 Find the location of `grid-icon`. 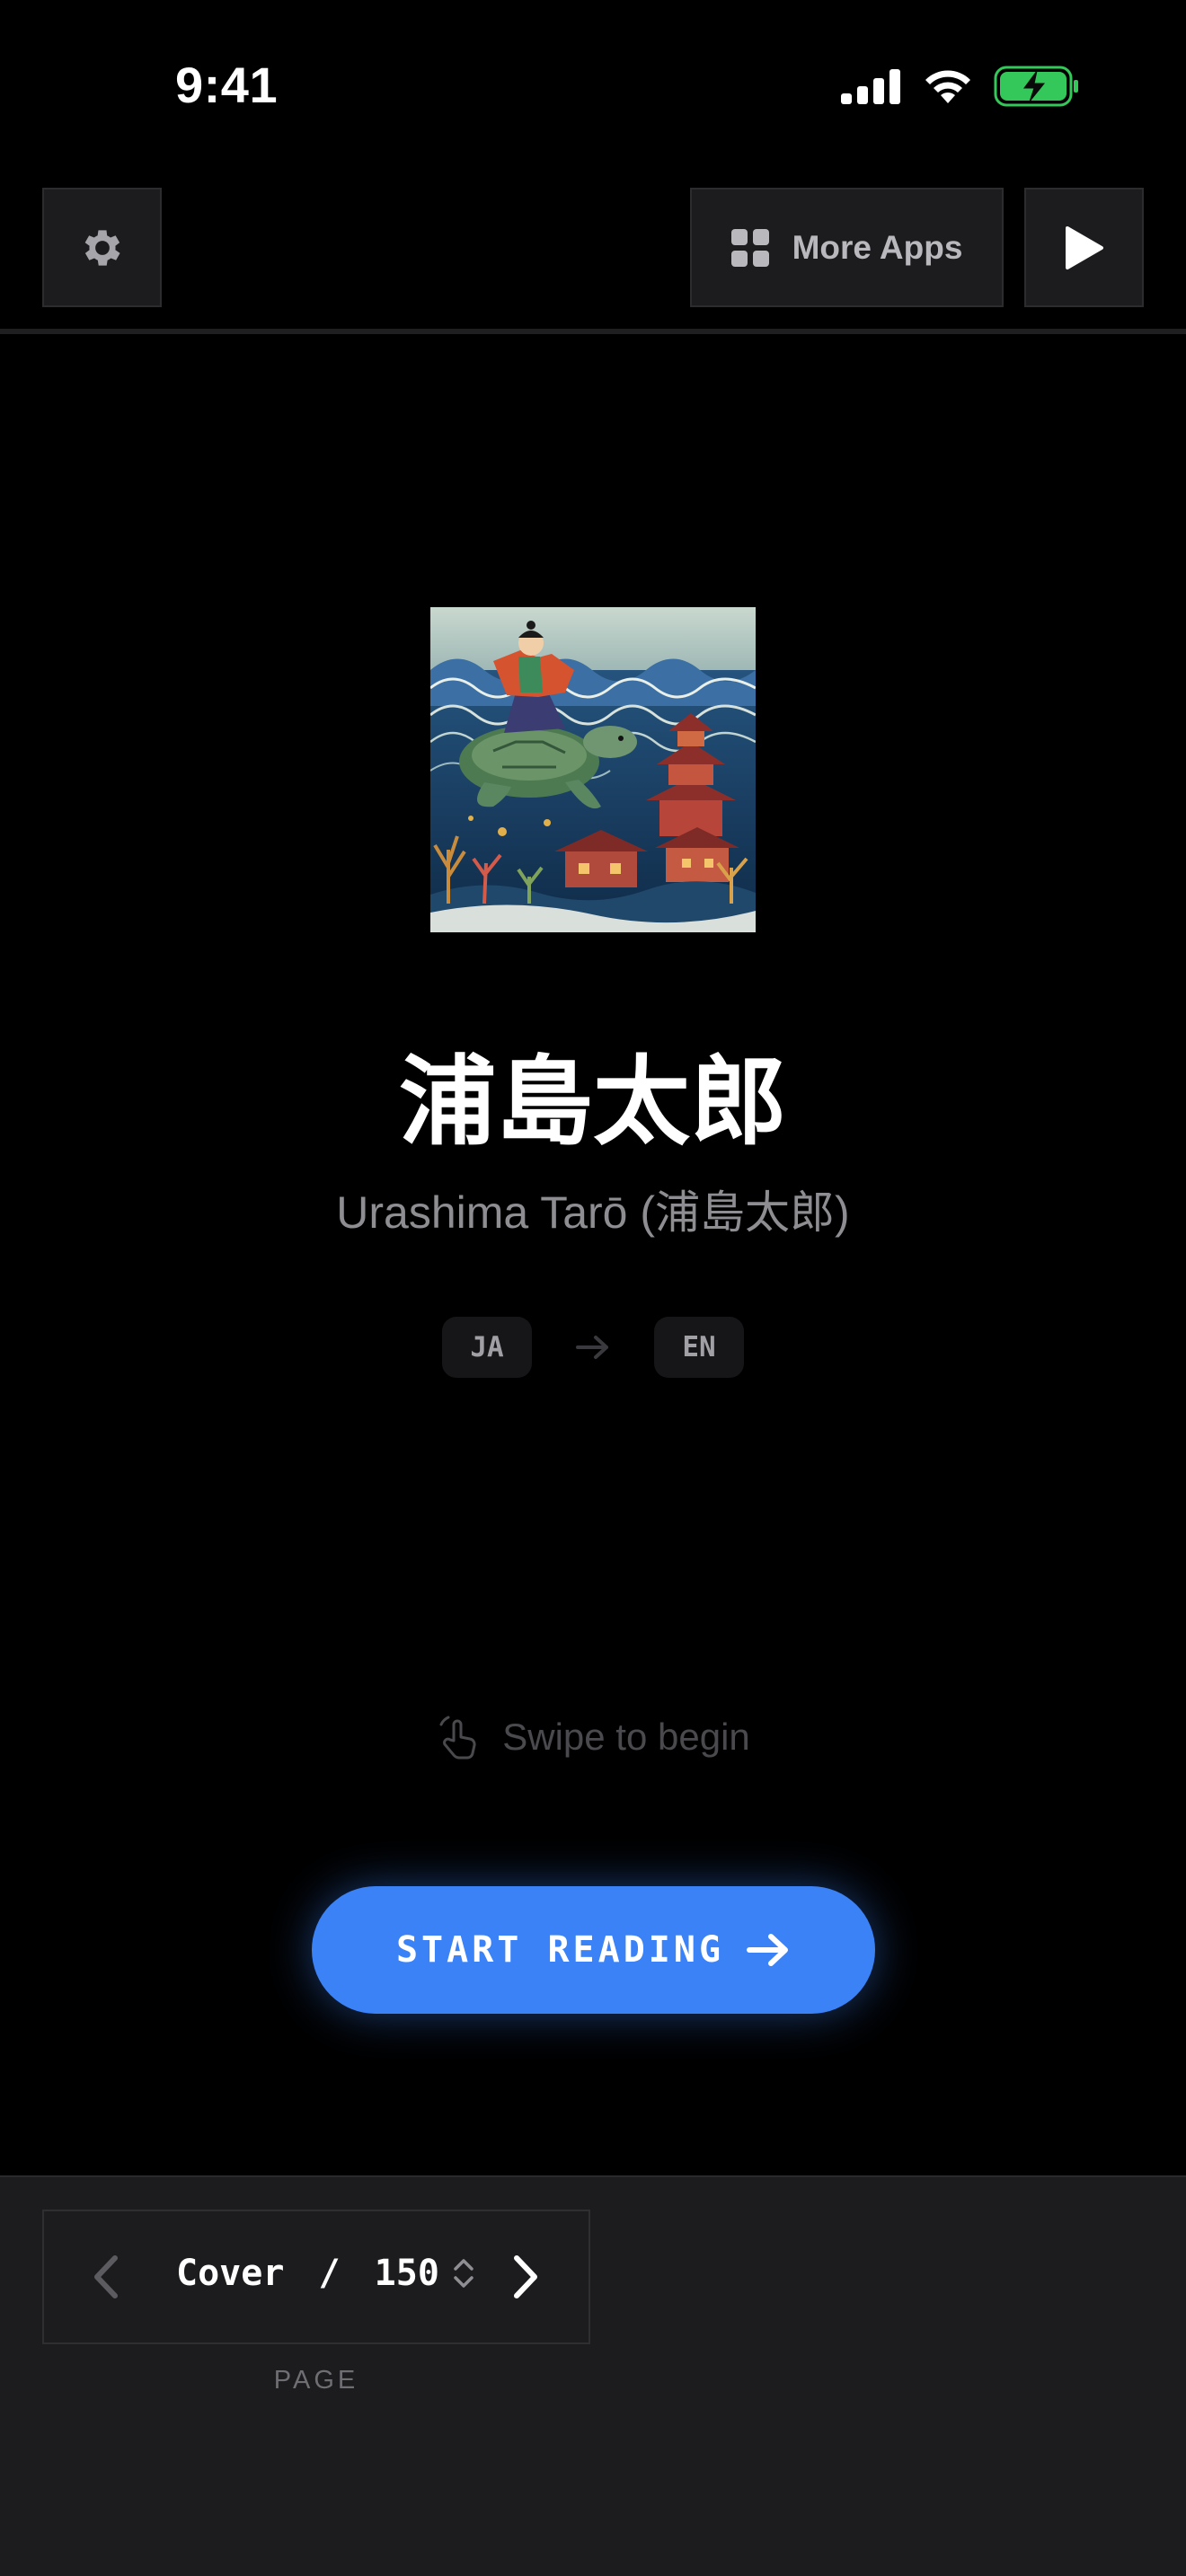

grid-icon is located at coordinates (749, 247).